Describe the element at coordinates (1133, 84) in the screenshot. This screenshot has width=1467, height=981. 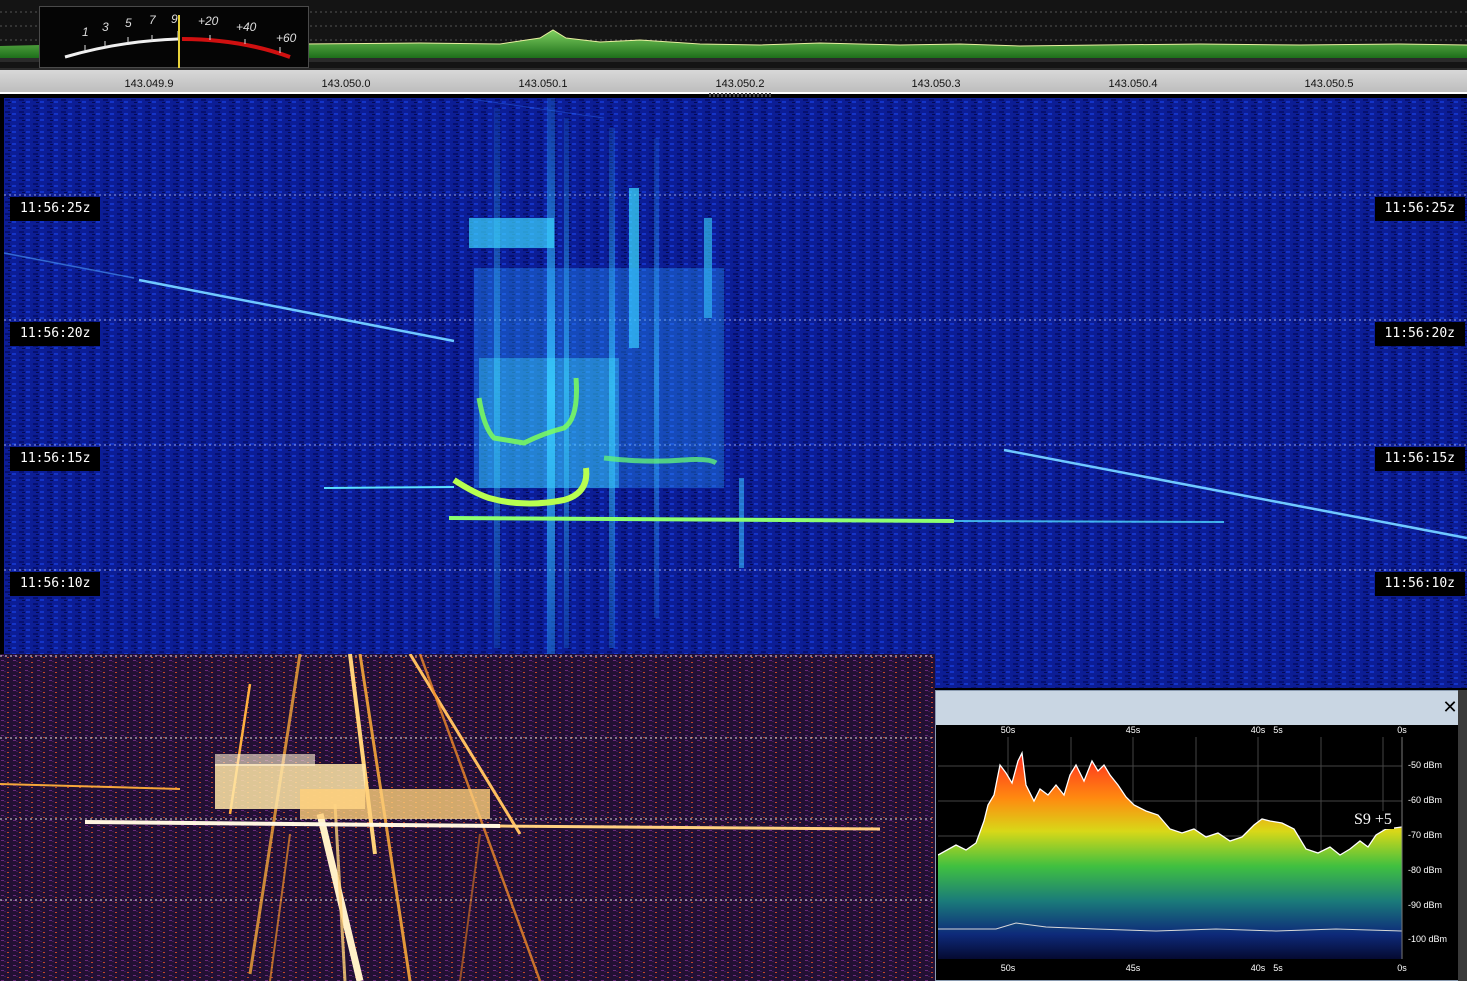
I see `frequency-label: 143.050.4` at that location.